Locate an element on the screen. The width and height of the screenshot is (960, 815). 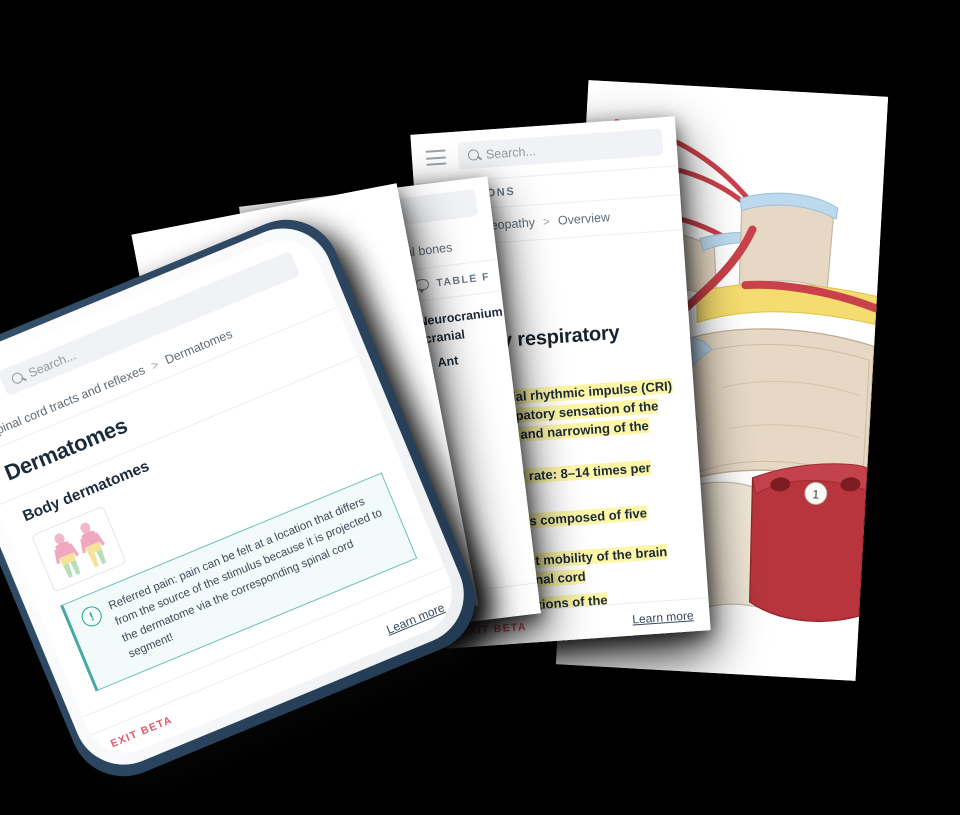
list-item: Ant is located at coordinates (466, 360).